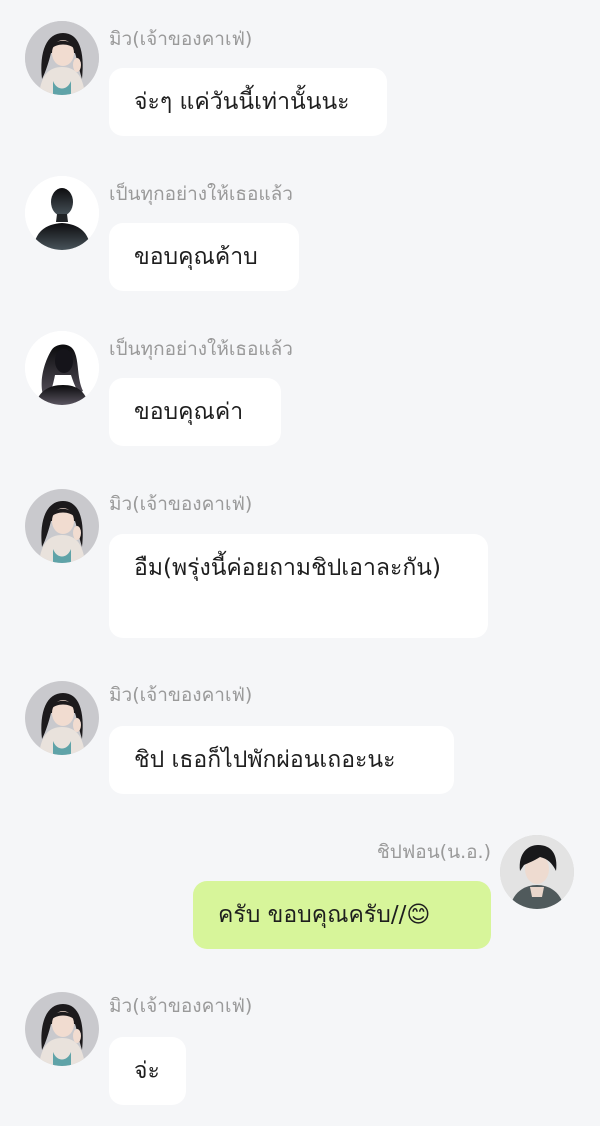 The height and width of the screenshot is (1126, 600). I want to click on message-bubble: ขอบคุณค่า, so click(195, 412).